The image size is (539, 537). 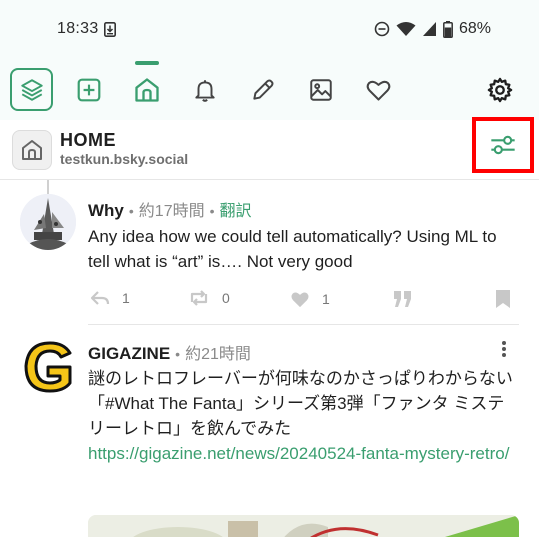 I want to click on status-icons: 68%, so click(x=432, y=29).